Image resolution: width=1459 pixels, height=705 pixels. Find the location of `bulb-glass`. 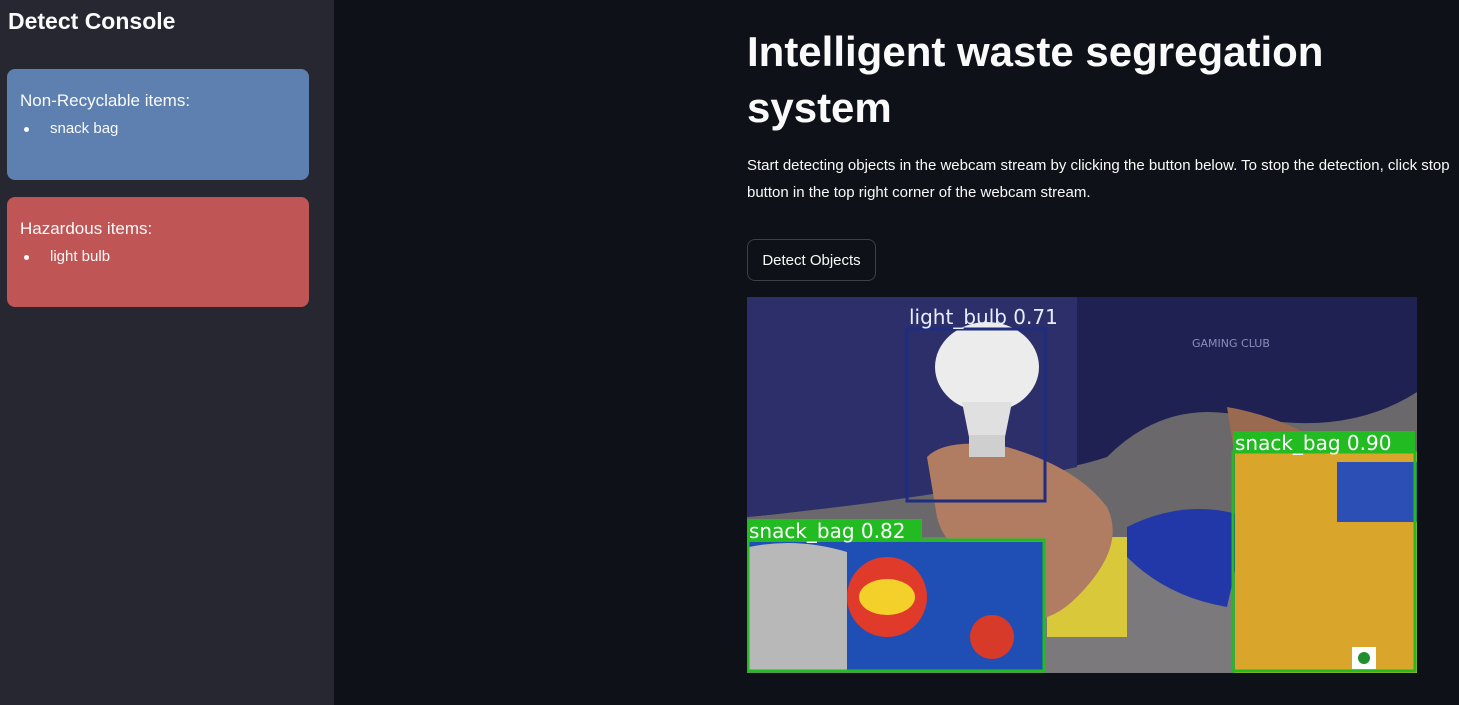

bulb-glass is located at coordinates (987, 367).